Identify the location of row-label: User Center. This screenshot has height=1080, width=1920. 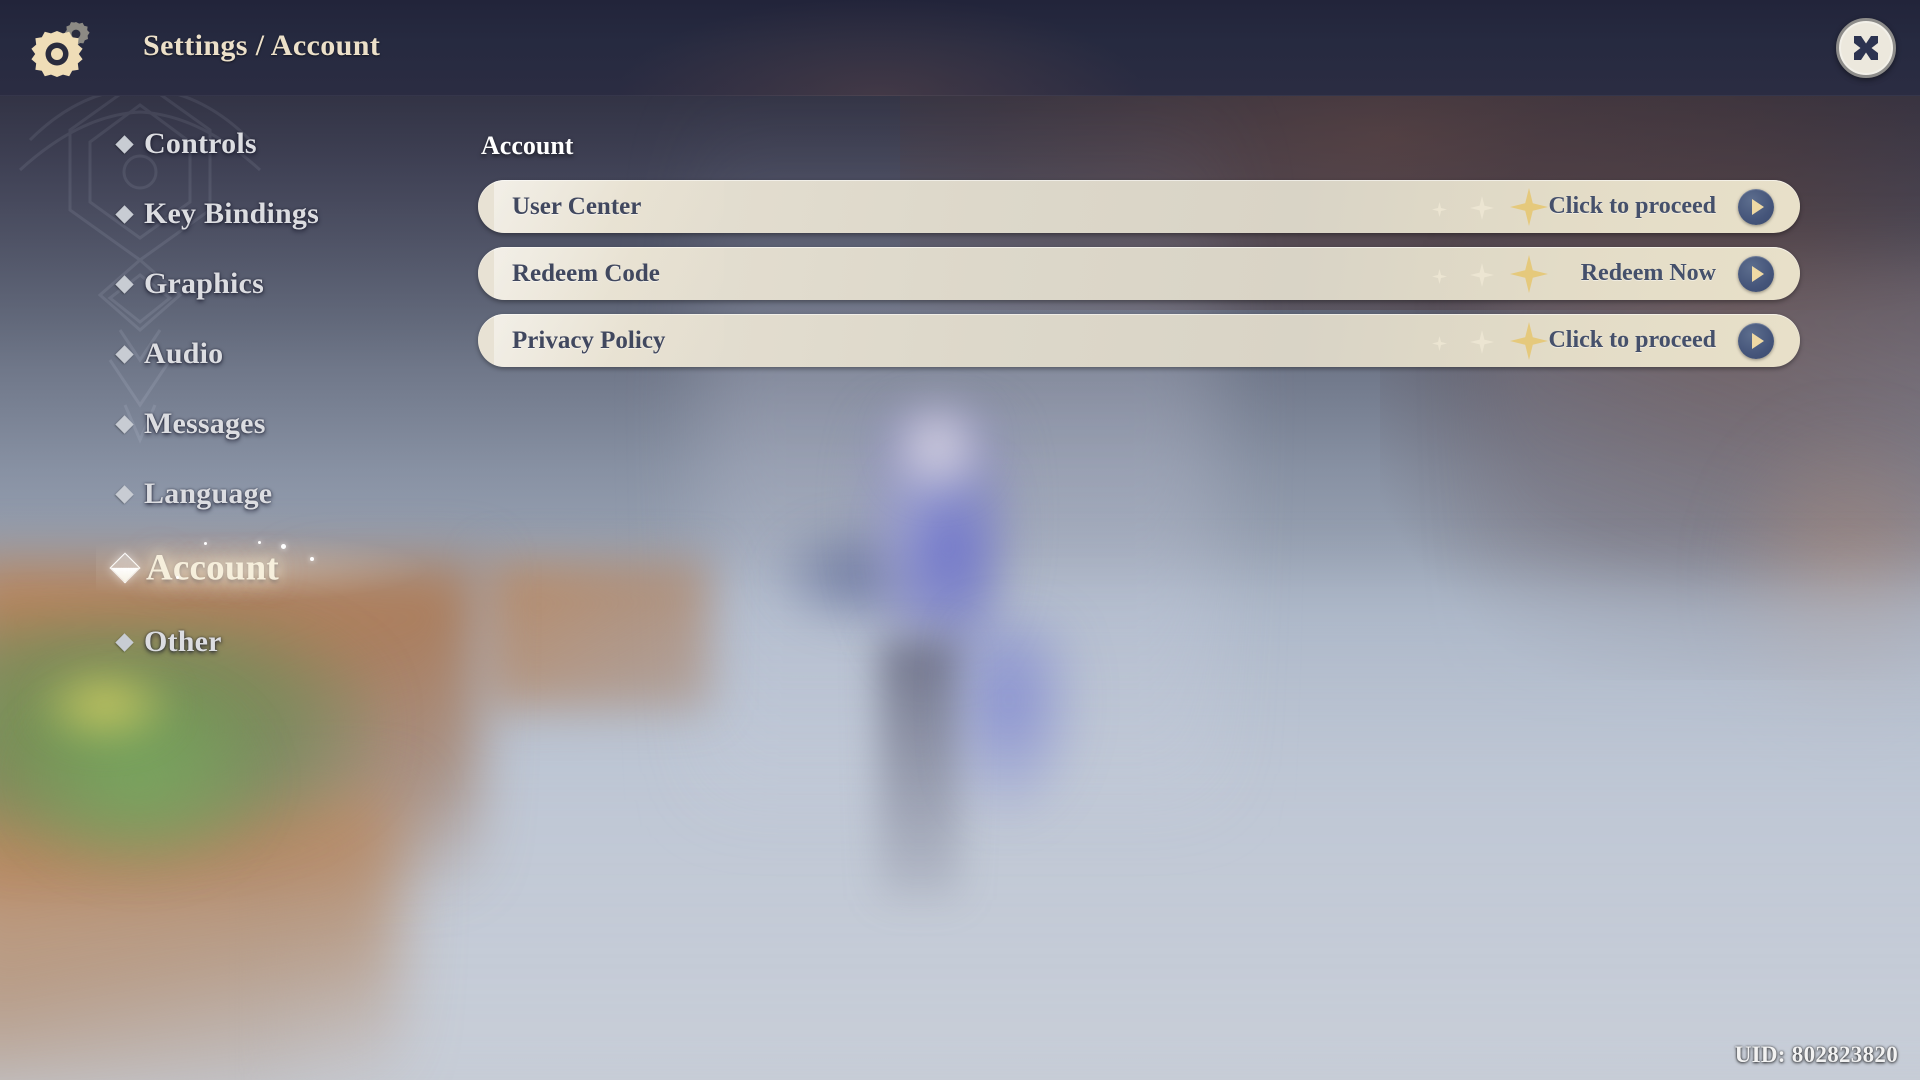
(577, 206).